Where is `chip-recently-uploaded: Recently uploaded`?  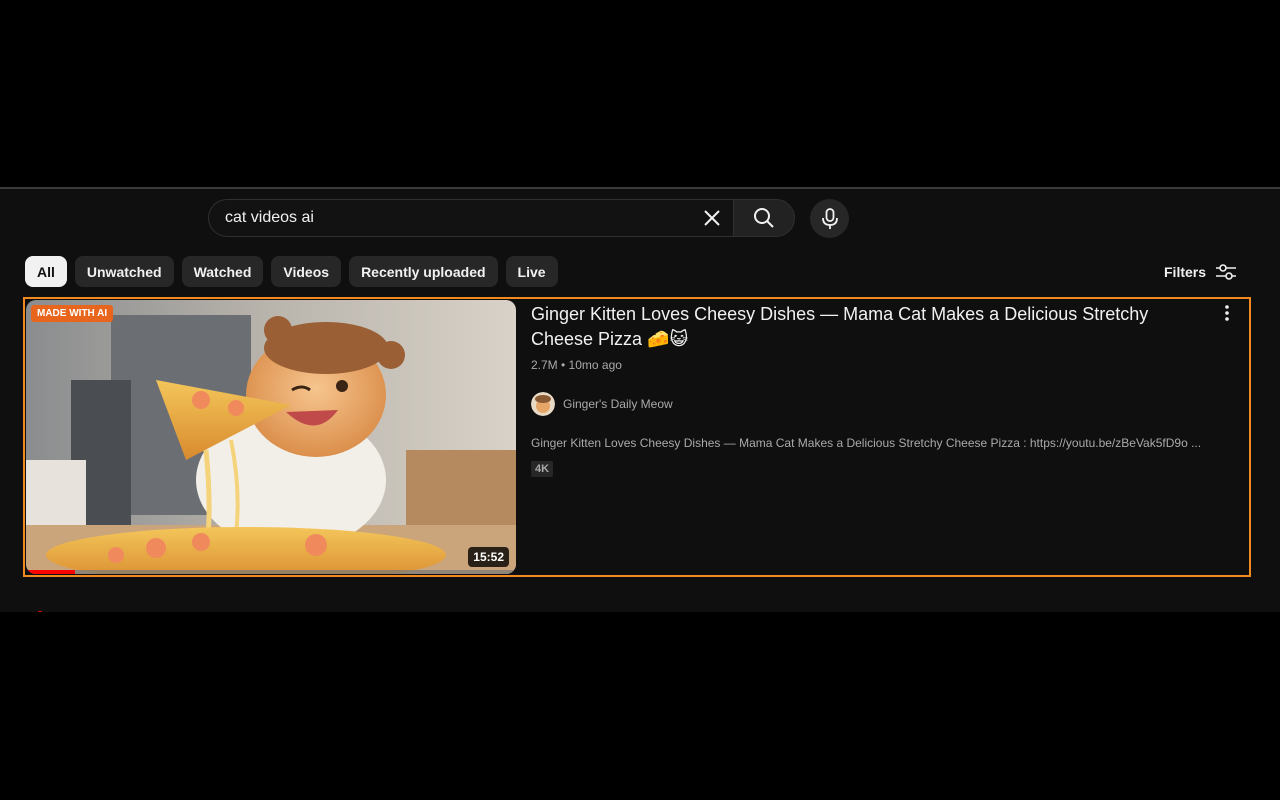
chip-recently-uploaded: Recently uploaded is located at coordinates (423, 271).